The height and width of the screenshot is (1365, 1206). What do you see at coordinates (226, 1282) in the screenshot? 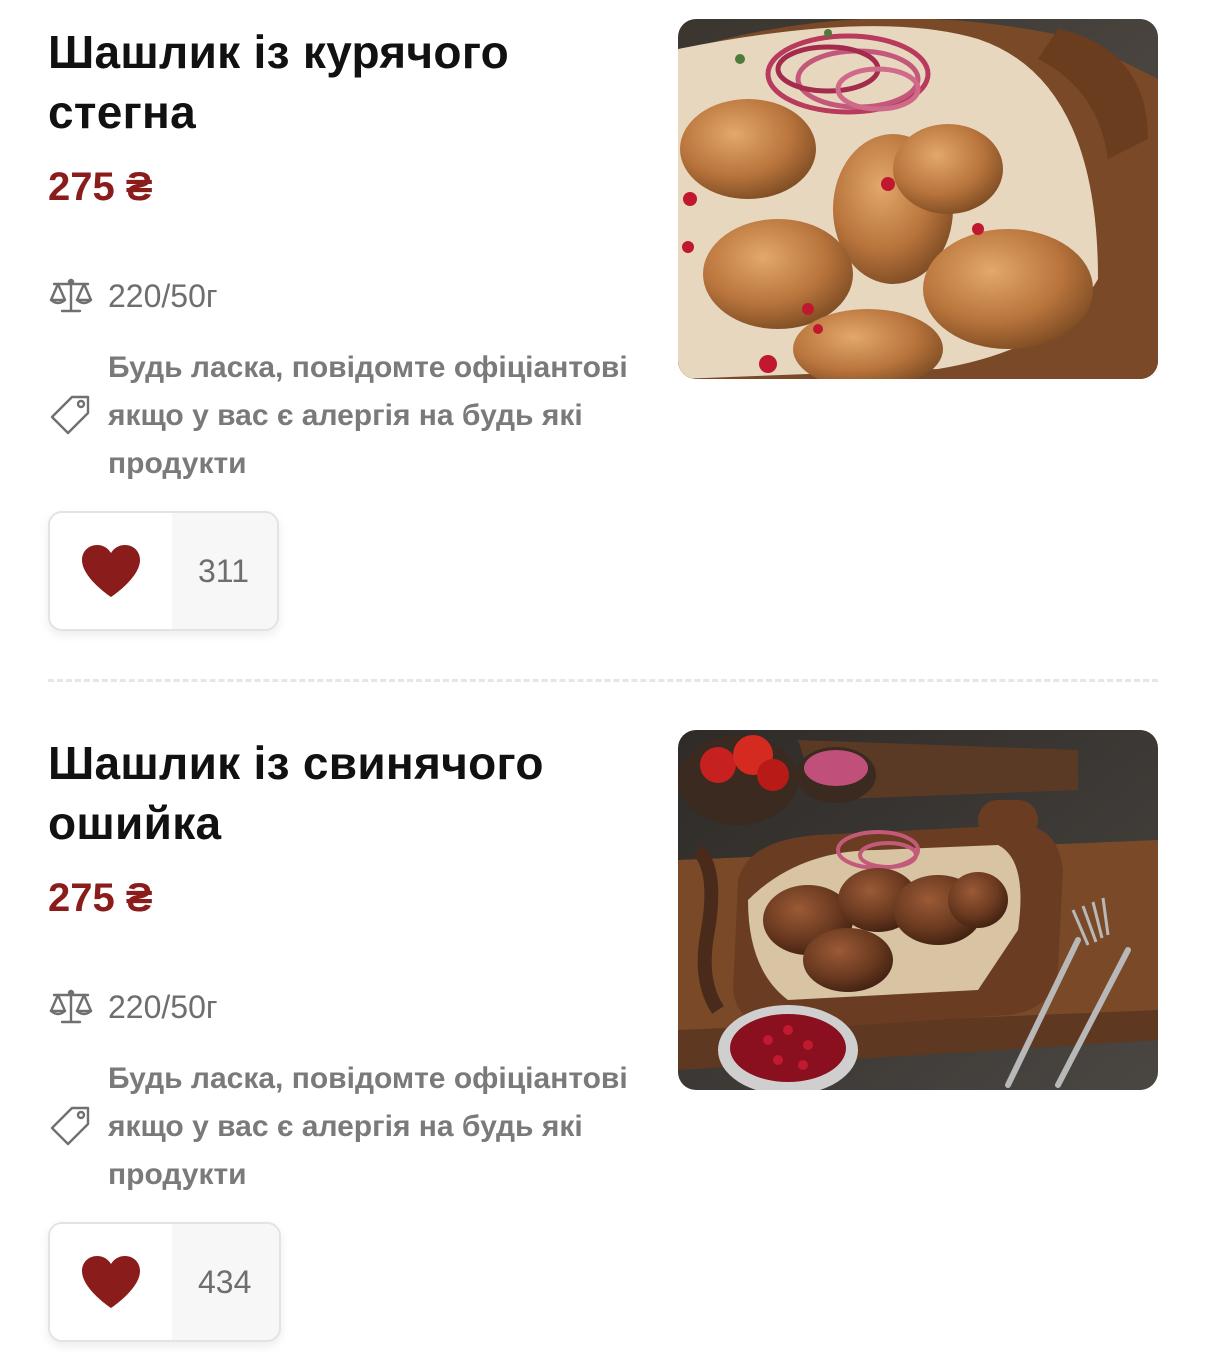
I see `like-count: 434` at bounding box center [226, 1282].